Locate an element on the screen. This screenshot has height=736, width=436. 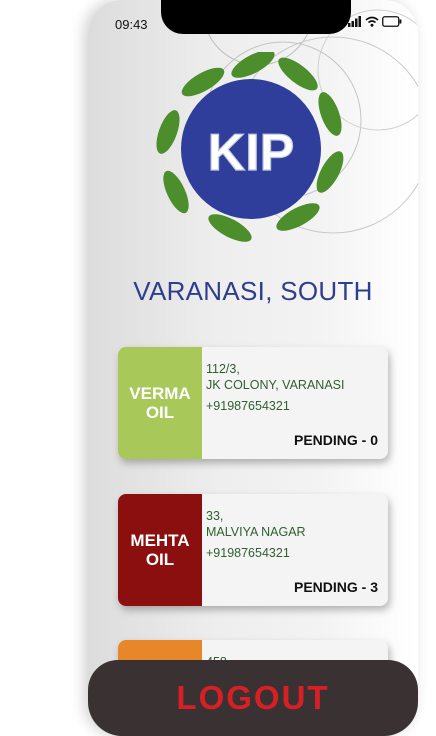
signal-icon is located at coordinates (354, 21).